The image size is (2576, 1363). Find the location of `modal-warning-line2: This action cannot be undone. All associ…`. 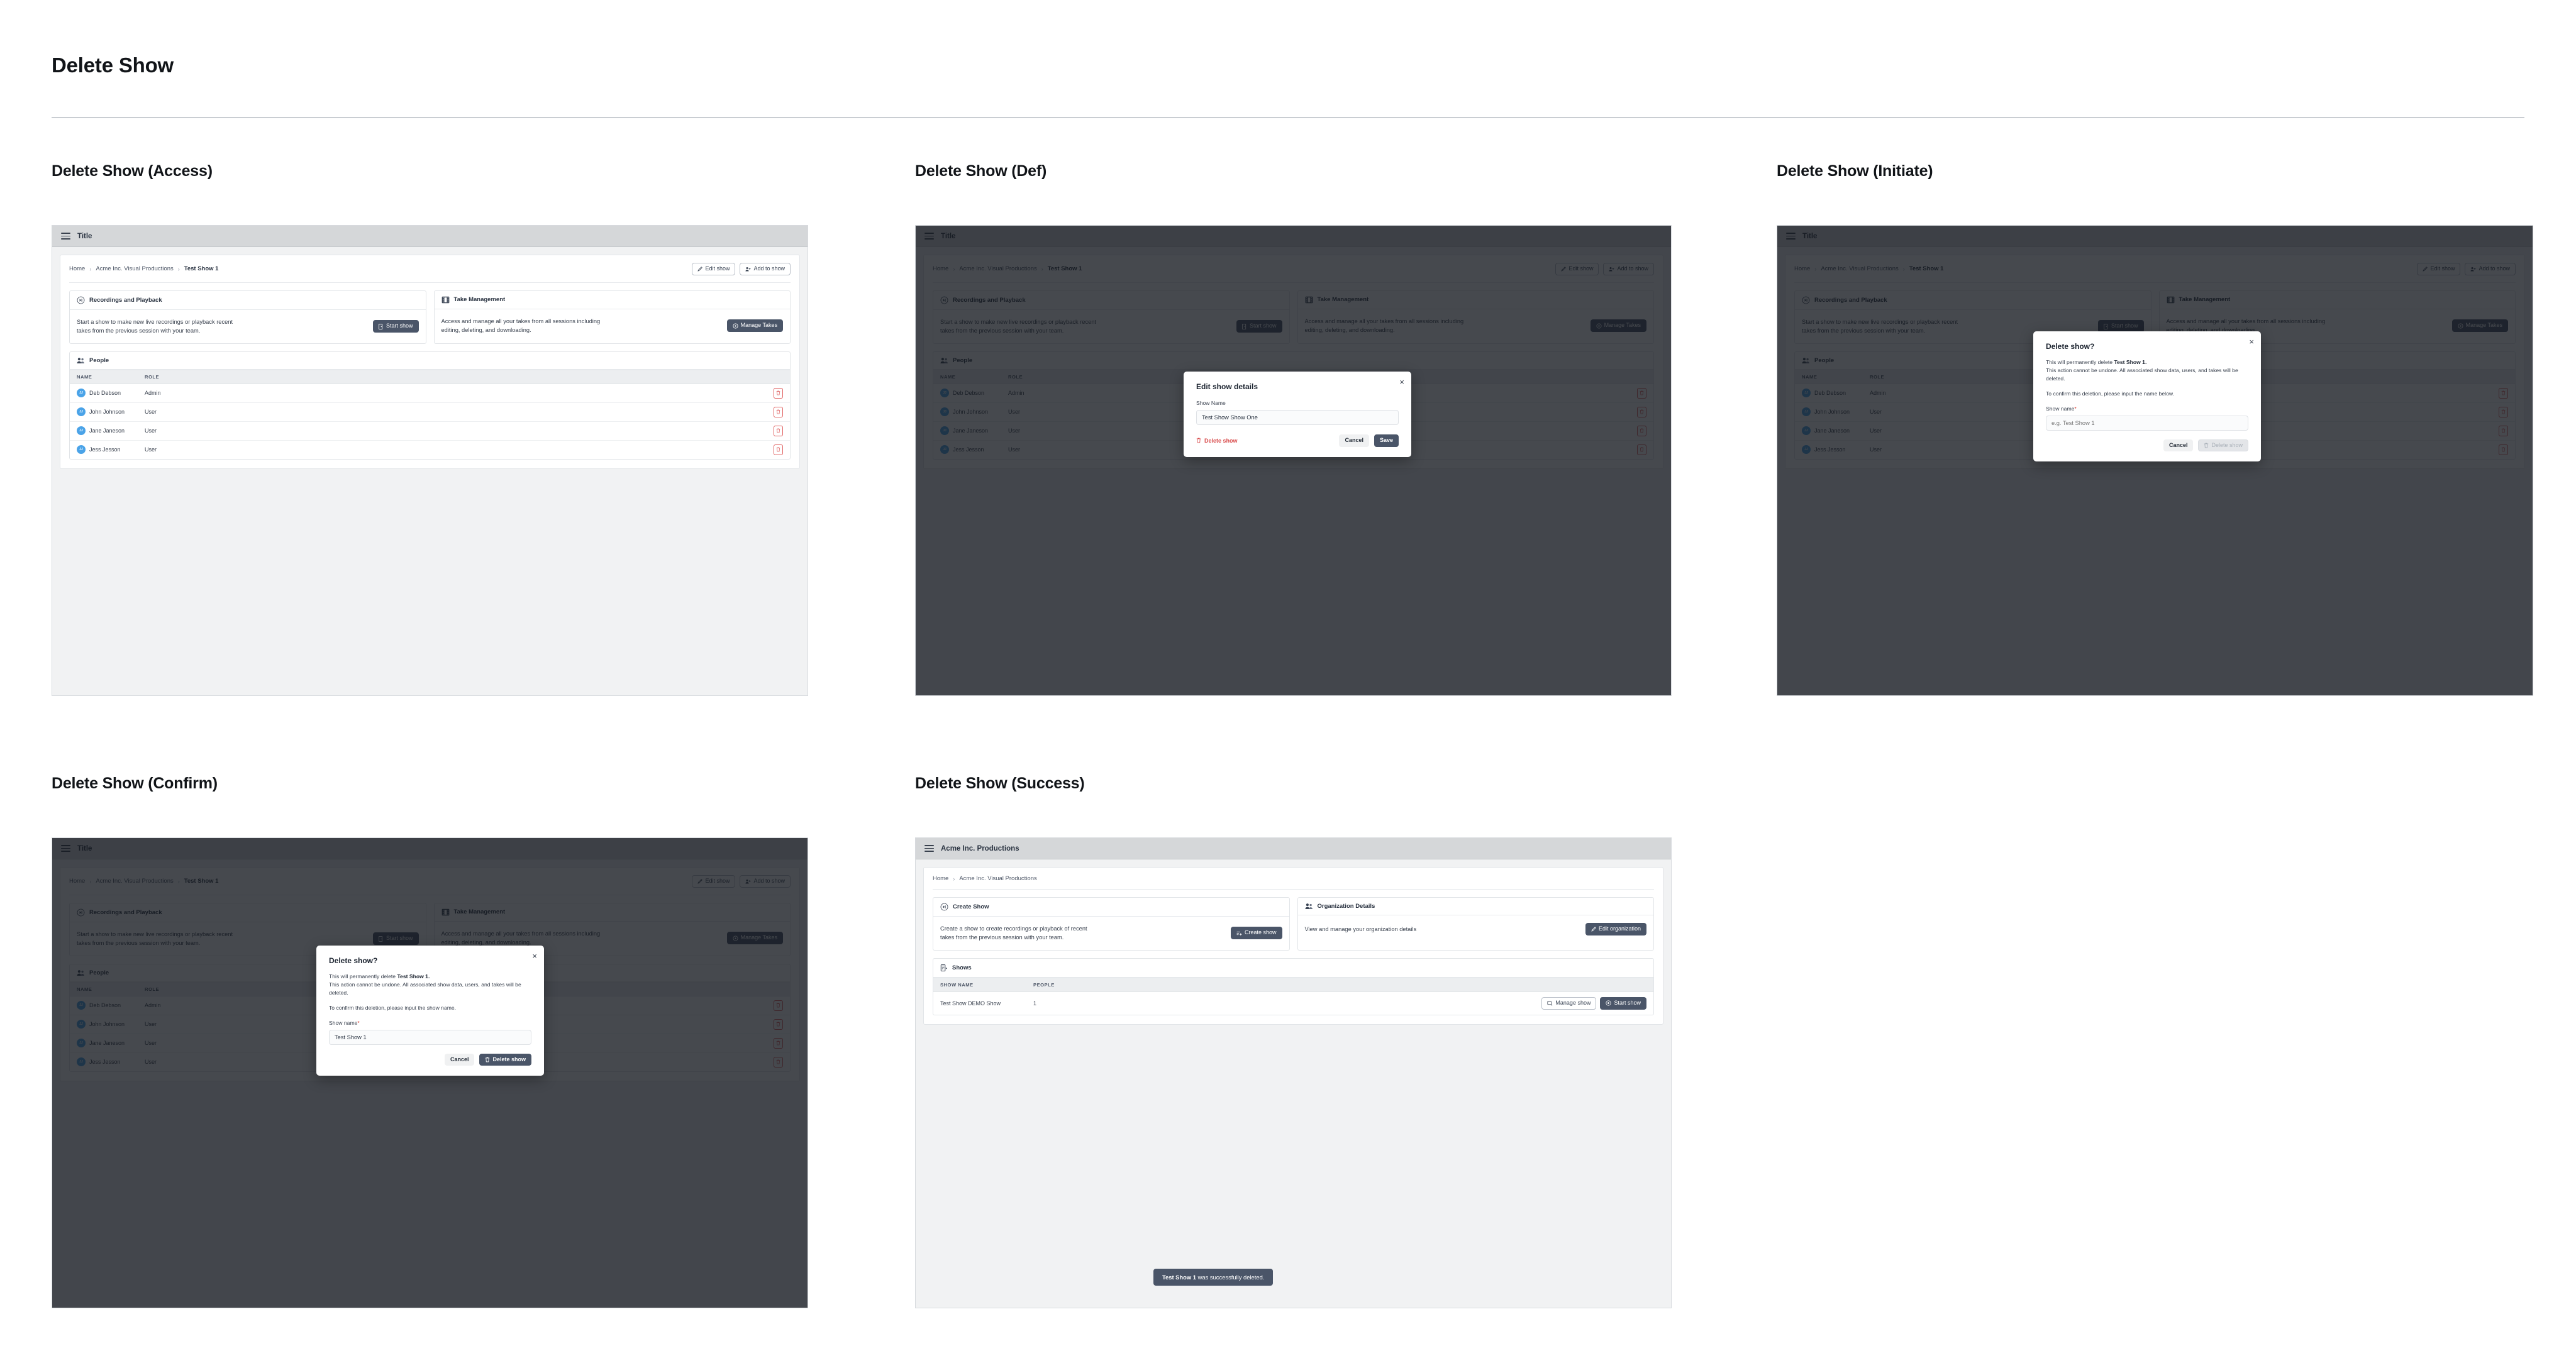

modal-warning-line2: This action cannot be undone. All associ… is located at coordinates (425, 988).